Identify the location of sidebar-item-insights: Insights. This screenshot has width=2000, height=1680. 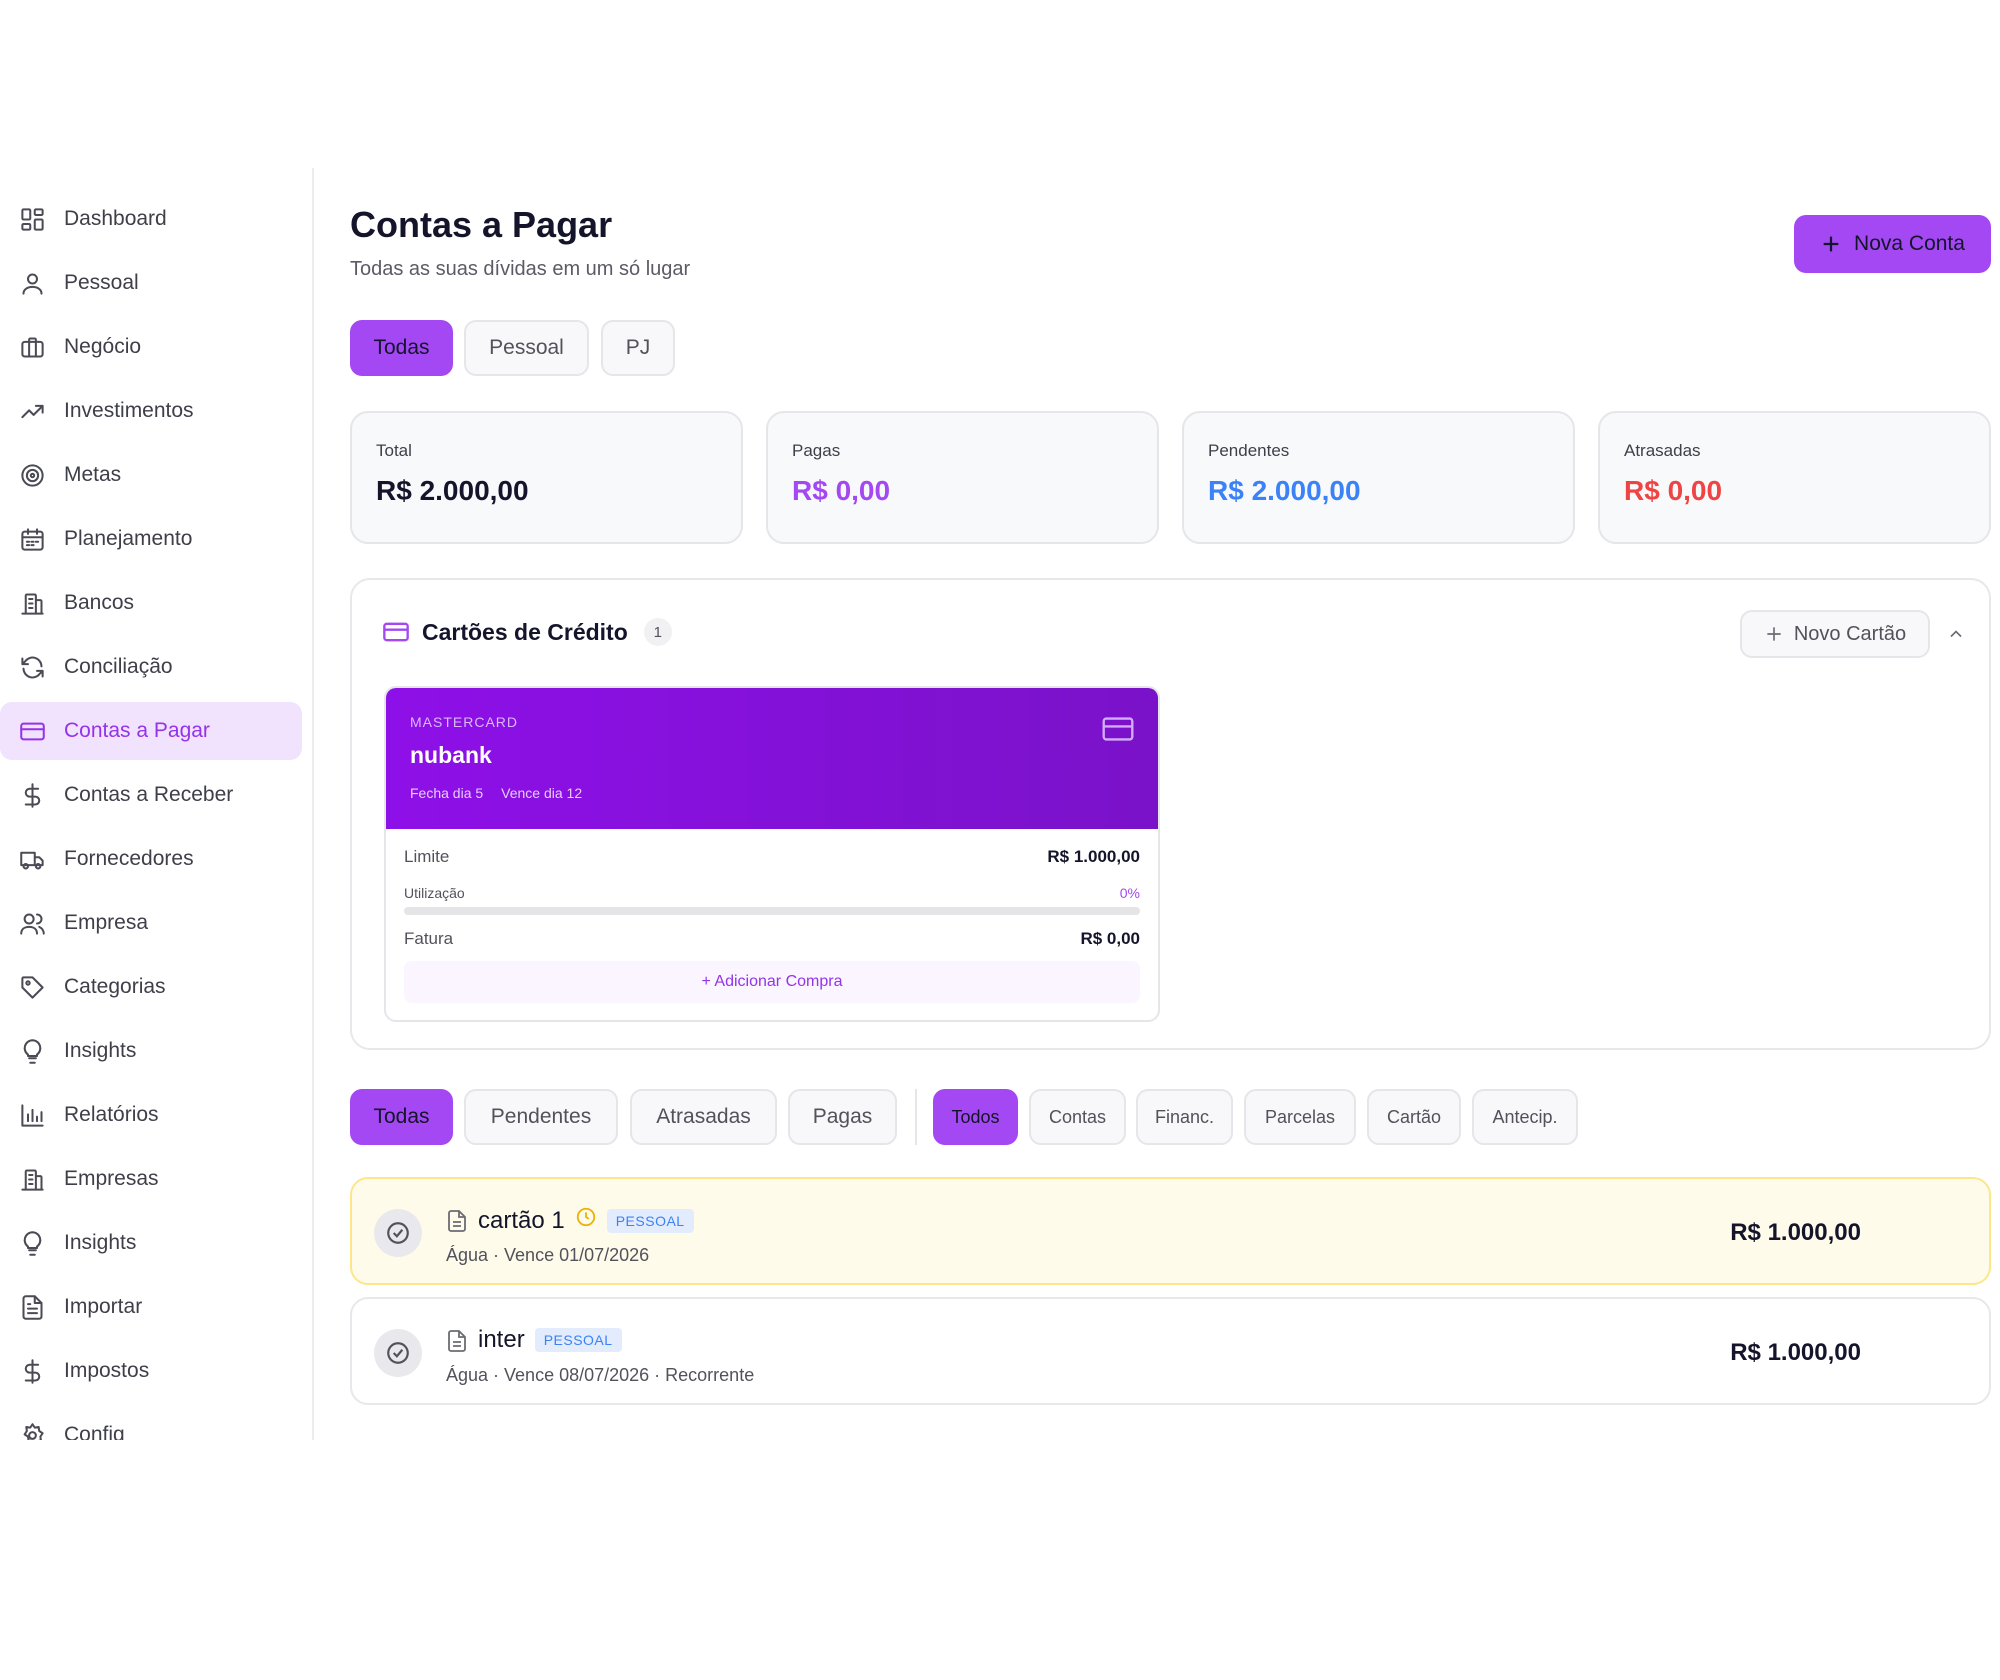
(151, 1051).